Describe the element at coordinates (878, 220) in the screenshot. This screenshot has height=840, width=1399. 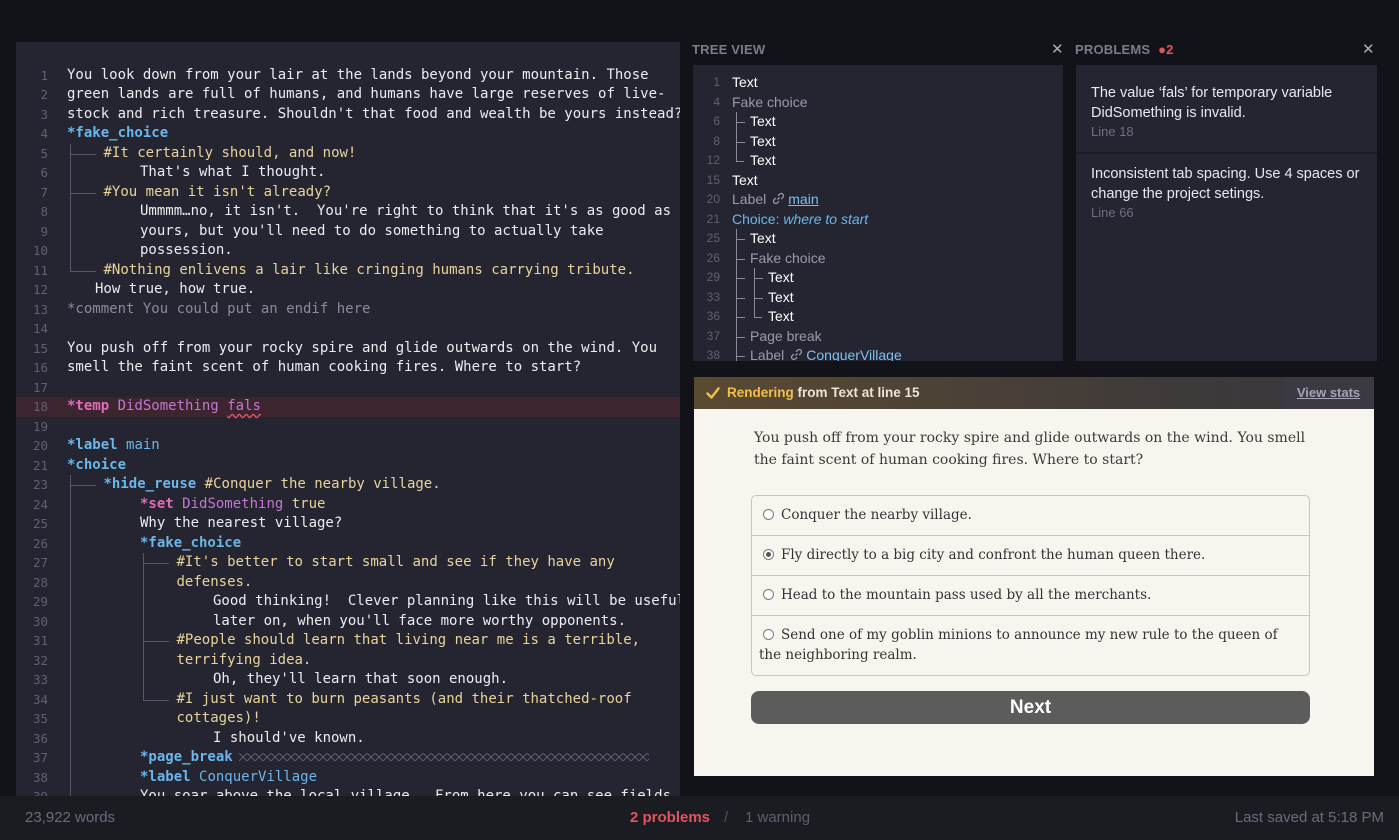
I see `tree-node: 21 Choice: where to start` at that location.